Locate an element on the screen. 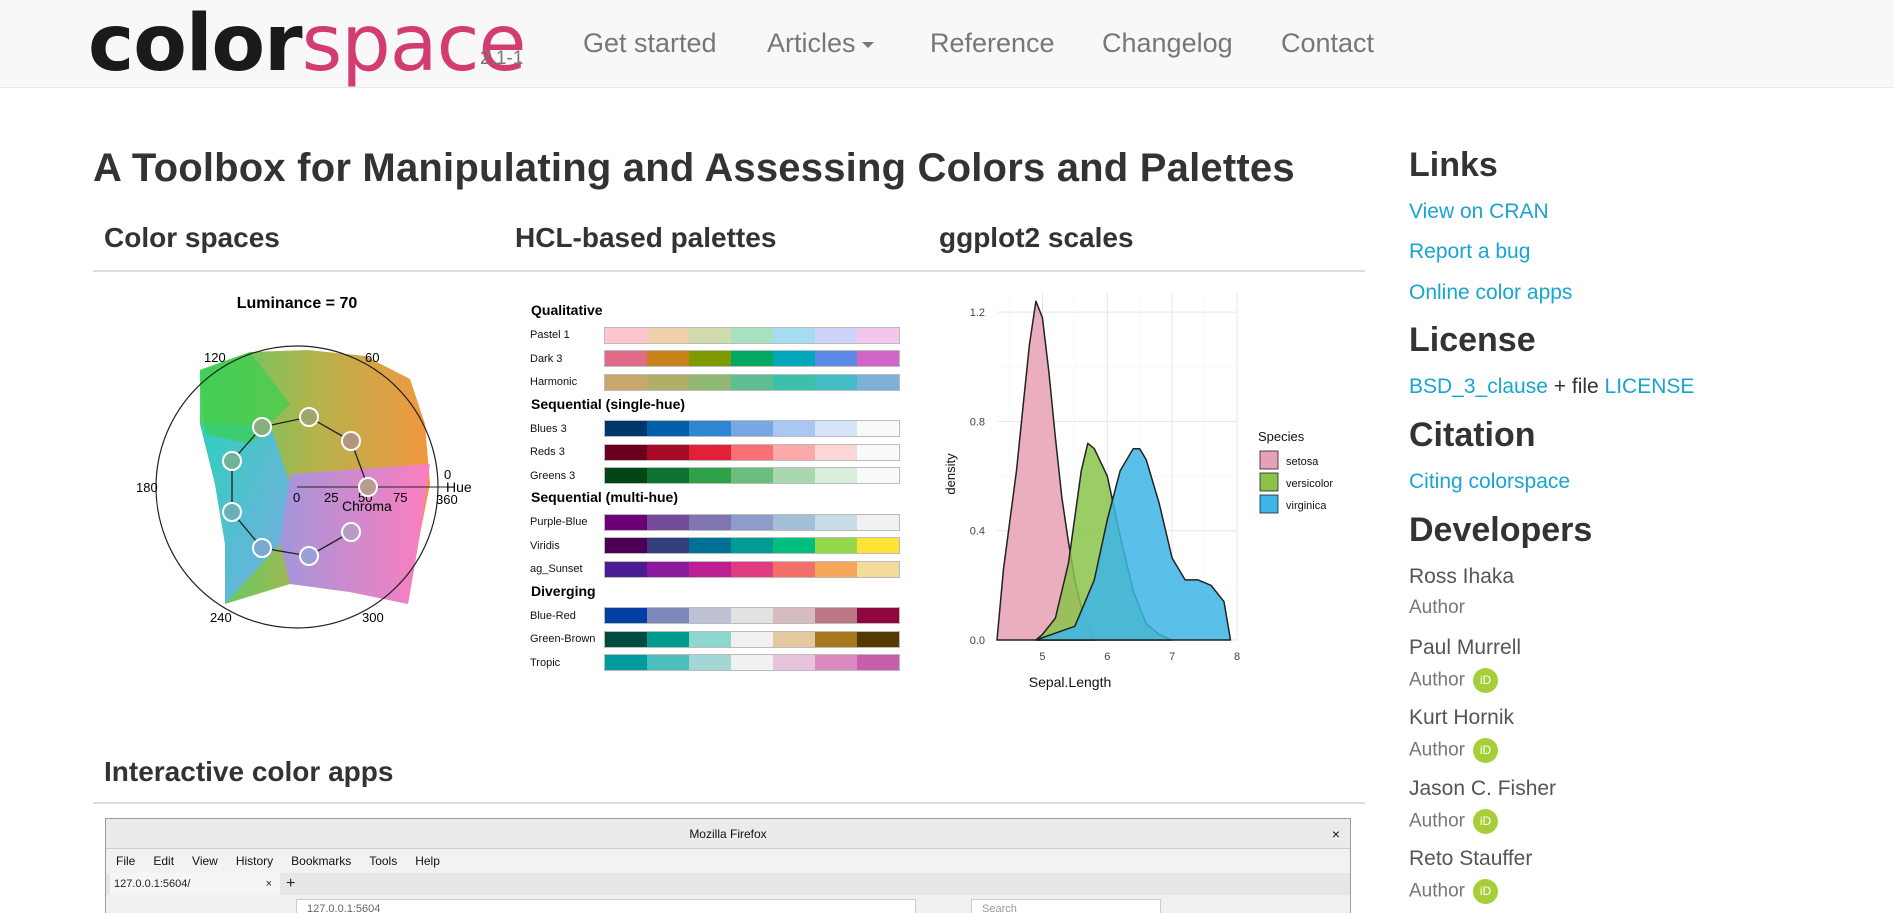 Image resolution: width=1894 pixels, height=913 pixels. x-axis-label: Sepal.Length is located at coordinates (1070, 682).